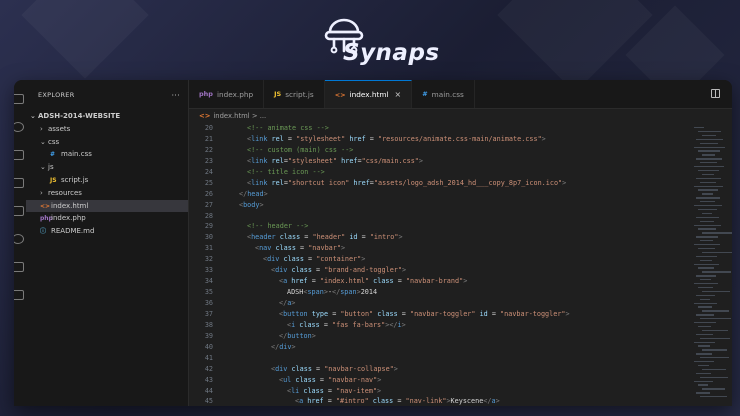 This screenshot has width=740, height=416. What do you see at coordinates (208, 324) in the screenshot?
I see `line-number: 38` at bounding box center [208, 324].